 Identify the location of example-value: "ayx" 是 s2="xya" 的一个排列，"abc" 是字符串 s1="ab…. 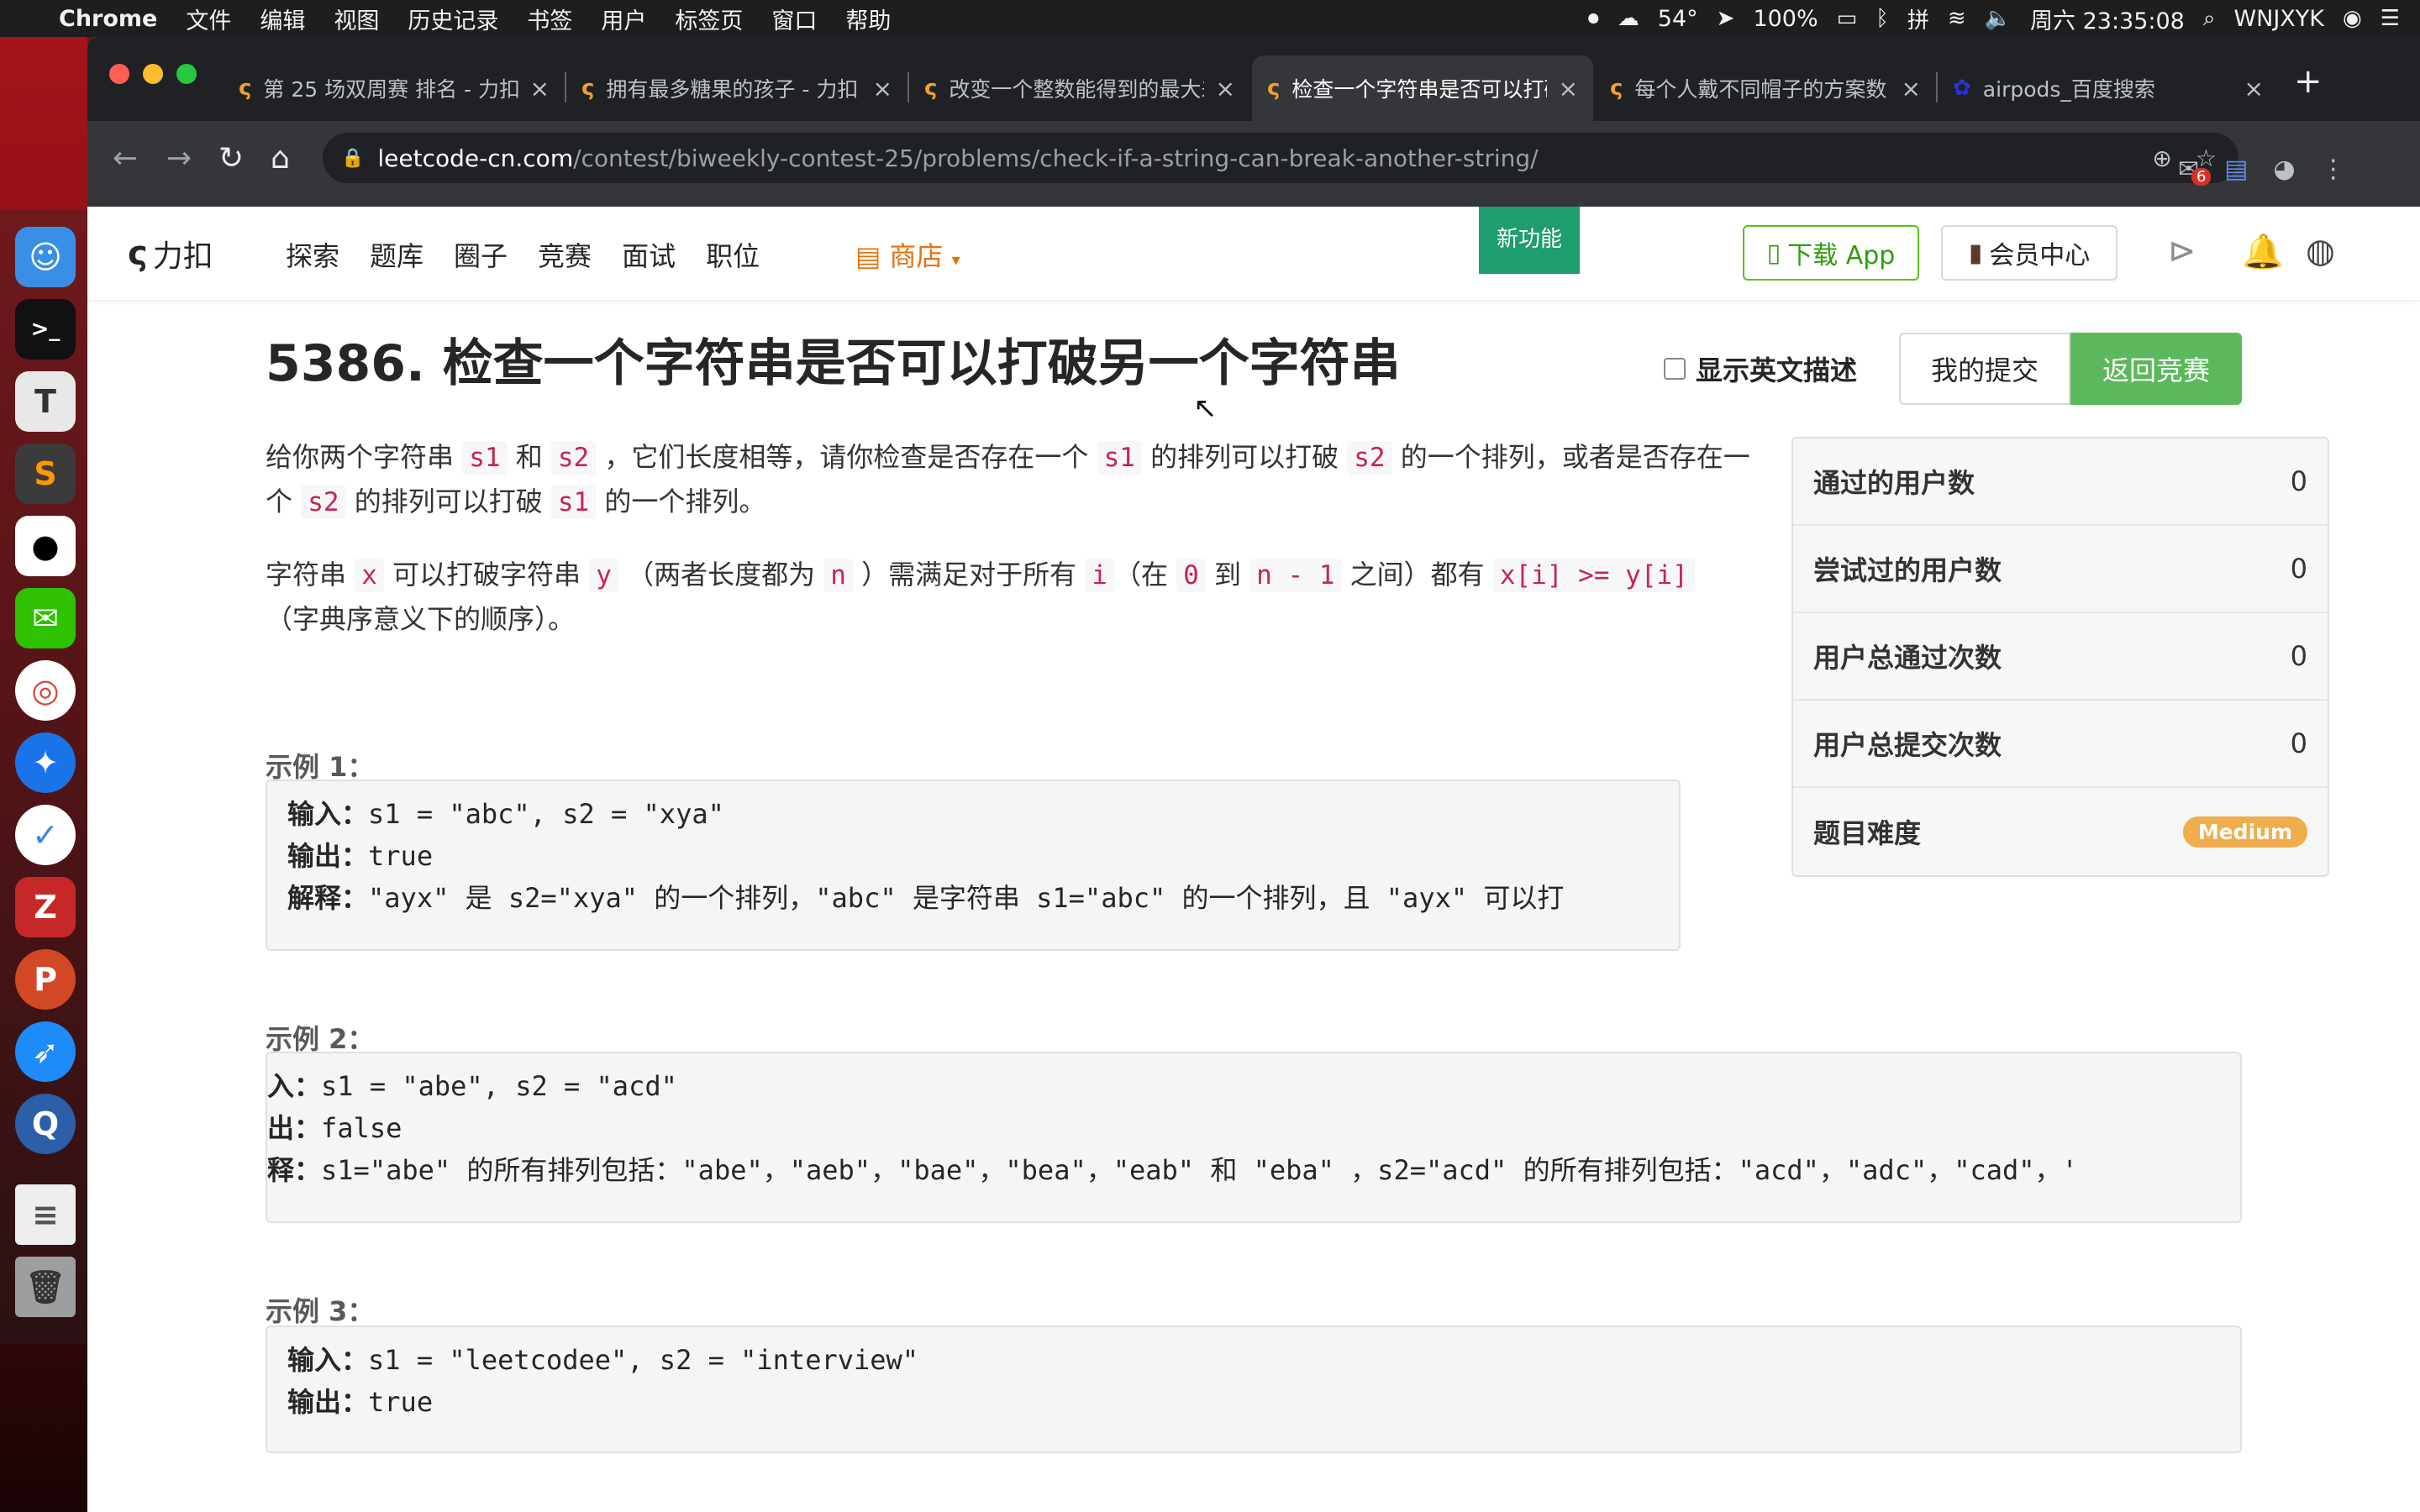
(966, 898).